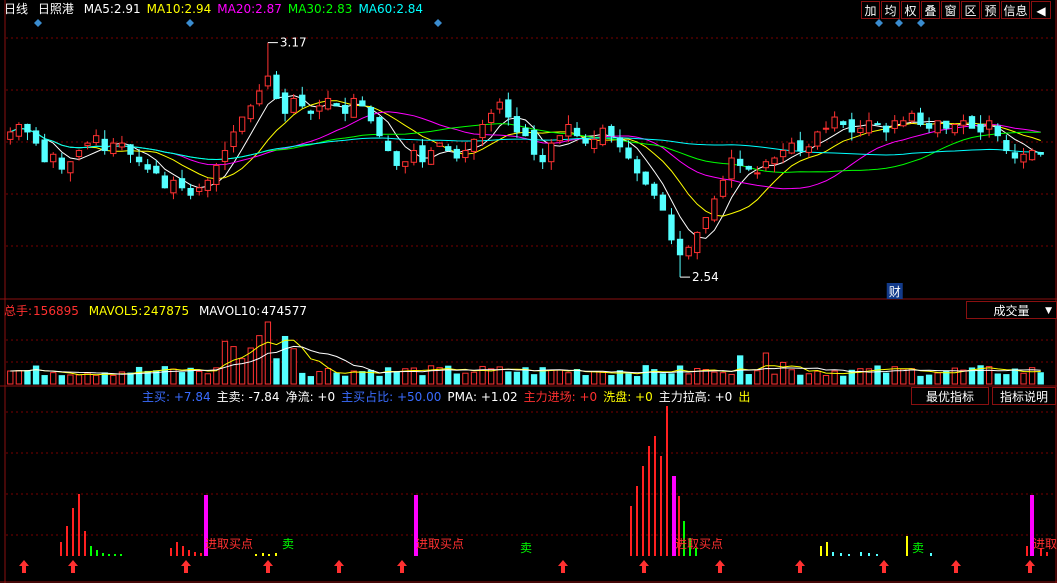 The image size is (1057, 583). Describe the element at coordinates (249, 9) in the screenshot. I see `ma-legend-item: MA20:2.87` at that location.